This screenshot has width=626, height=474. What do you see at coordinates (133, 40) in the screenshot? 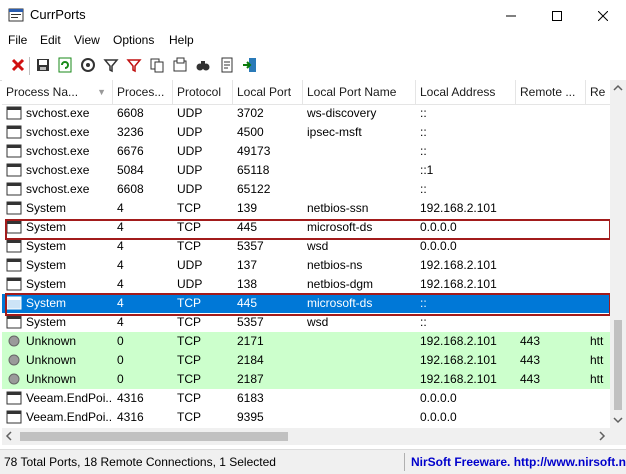
I see `menu-options: Options` at bounding box center [133, 40].